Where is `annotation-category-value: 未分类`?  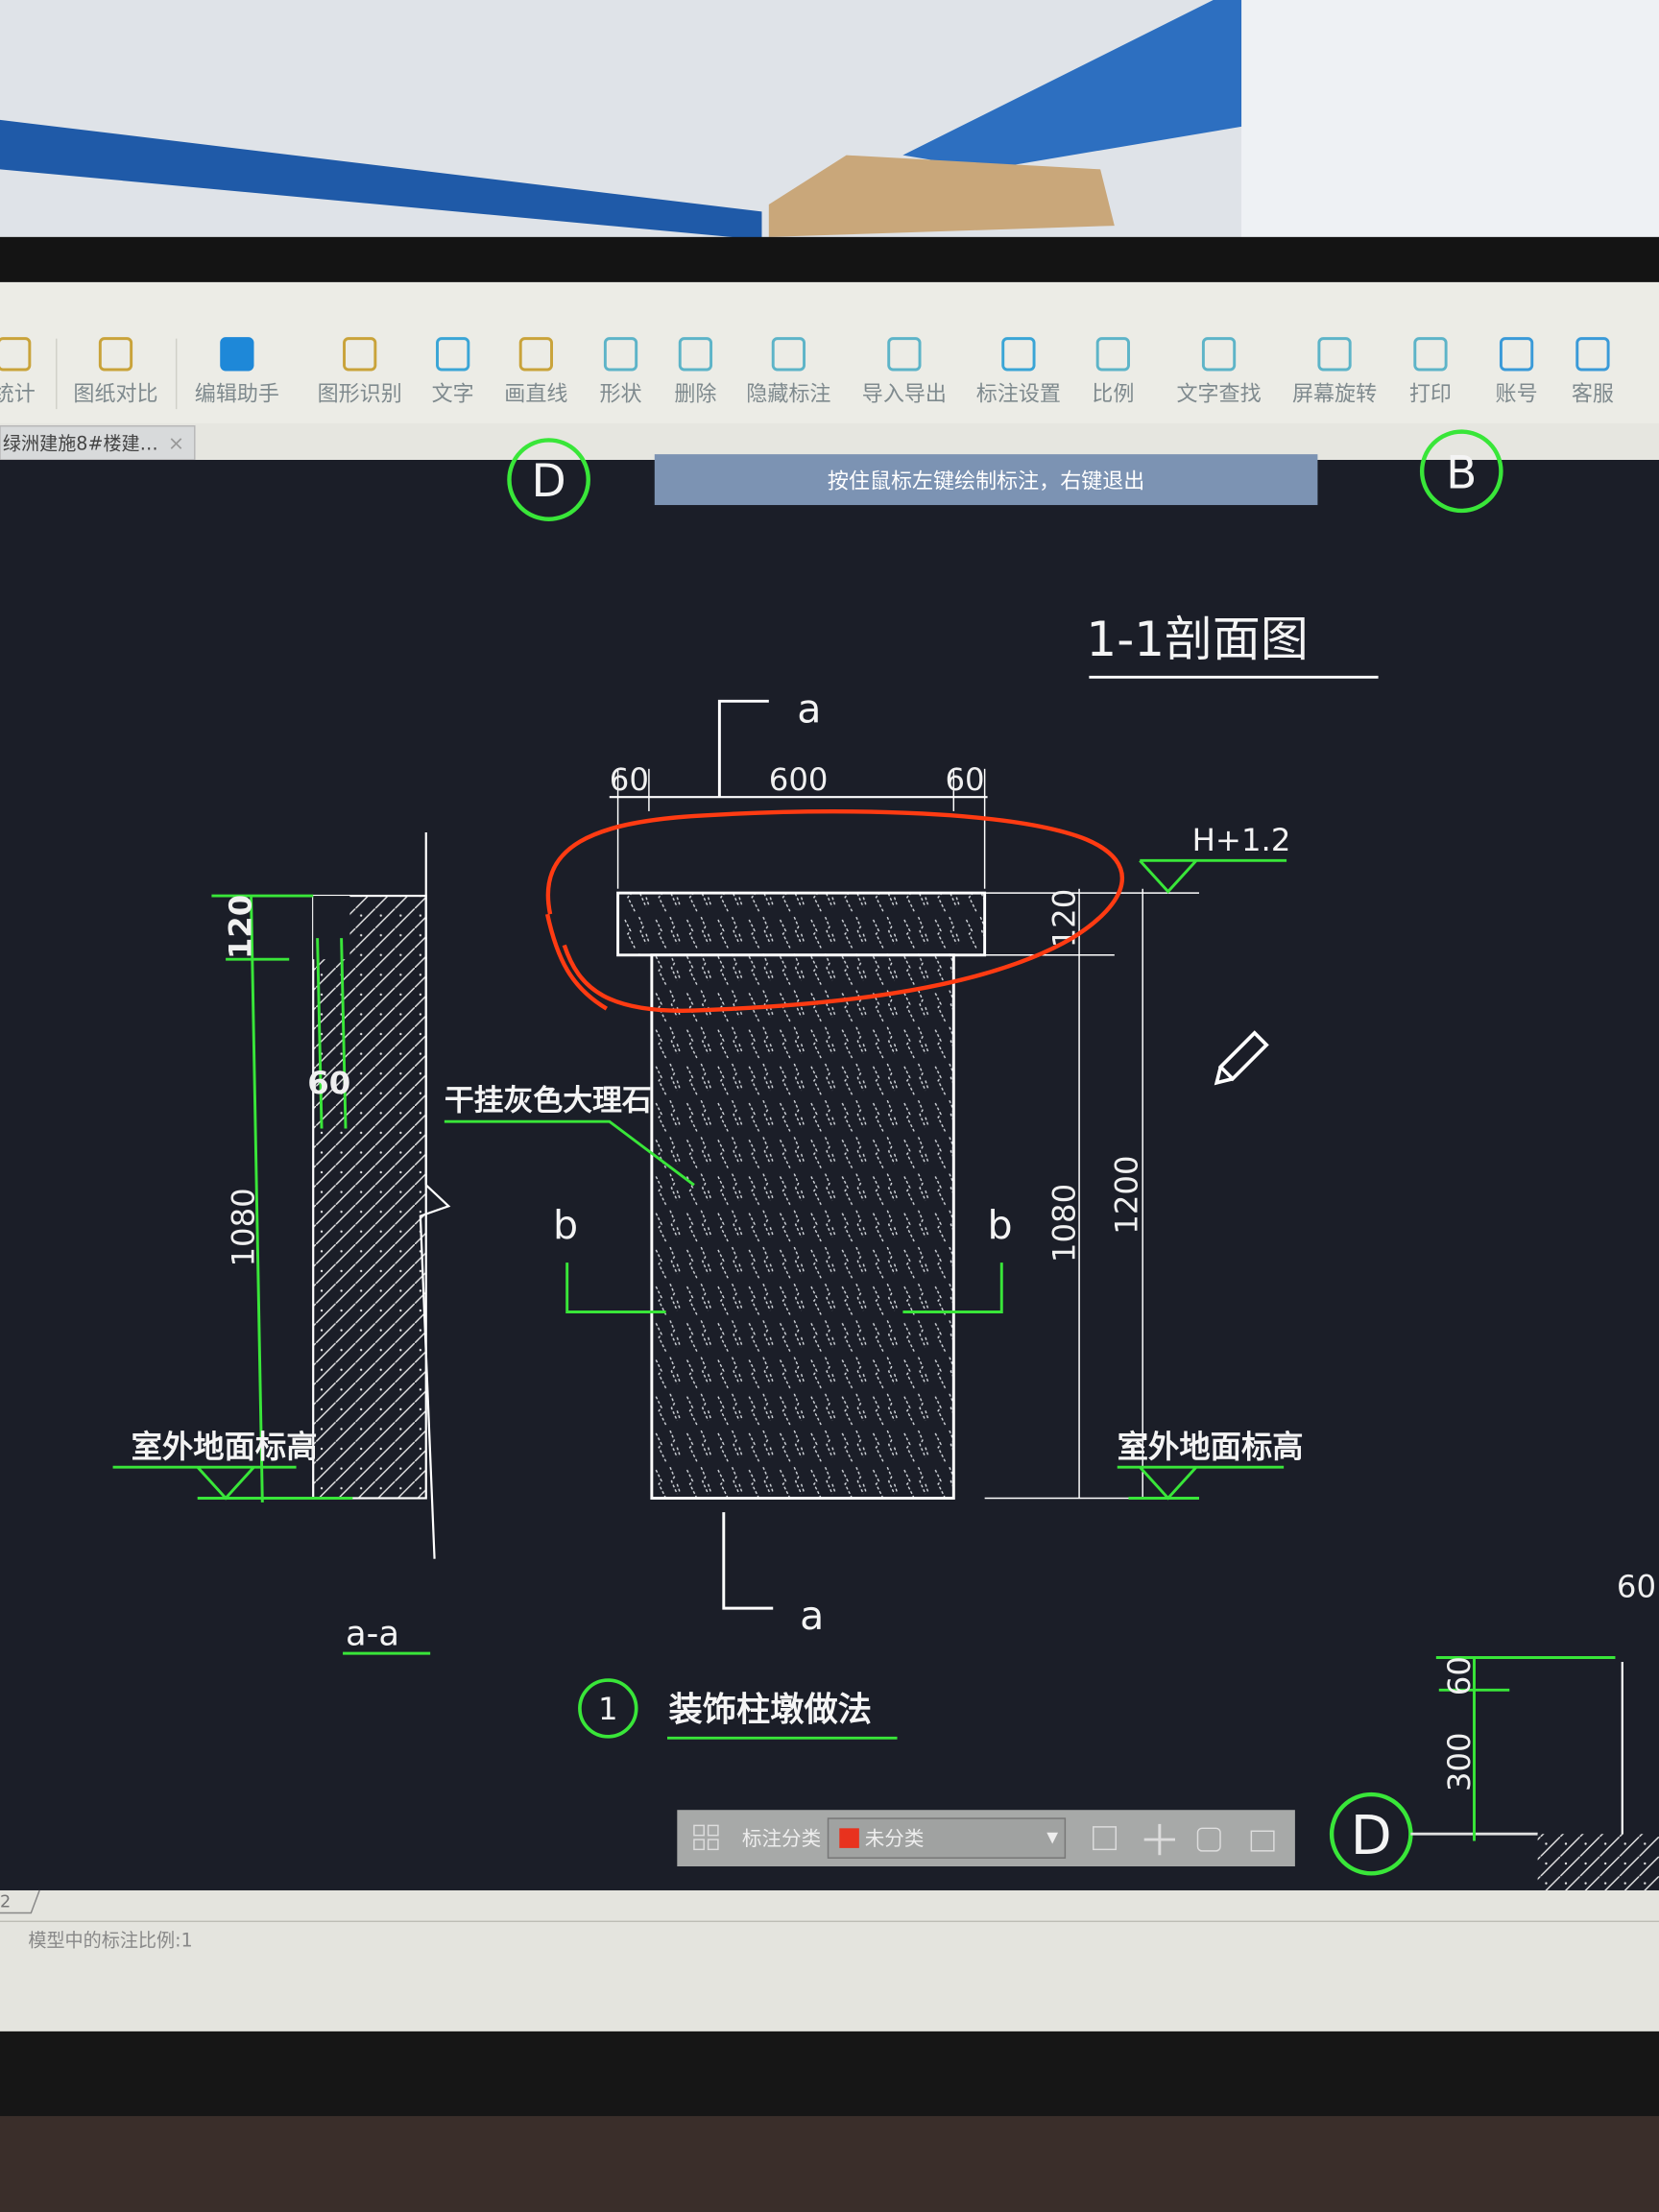
annotation-category-value: 未分类 is located at coordinates (895, 1838).